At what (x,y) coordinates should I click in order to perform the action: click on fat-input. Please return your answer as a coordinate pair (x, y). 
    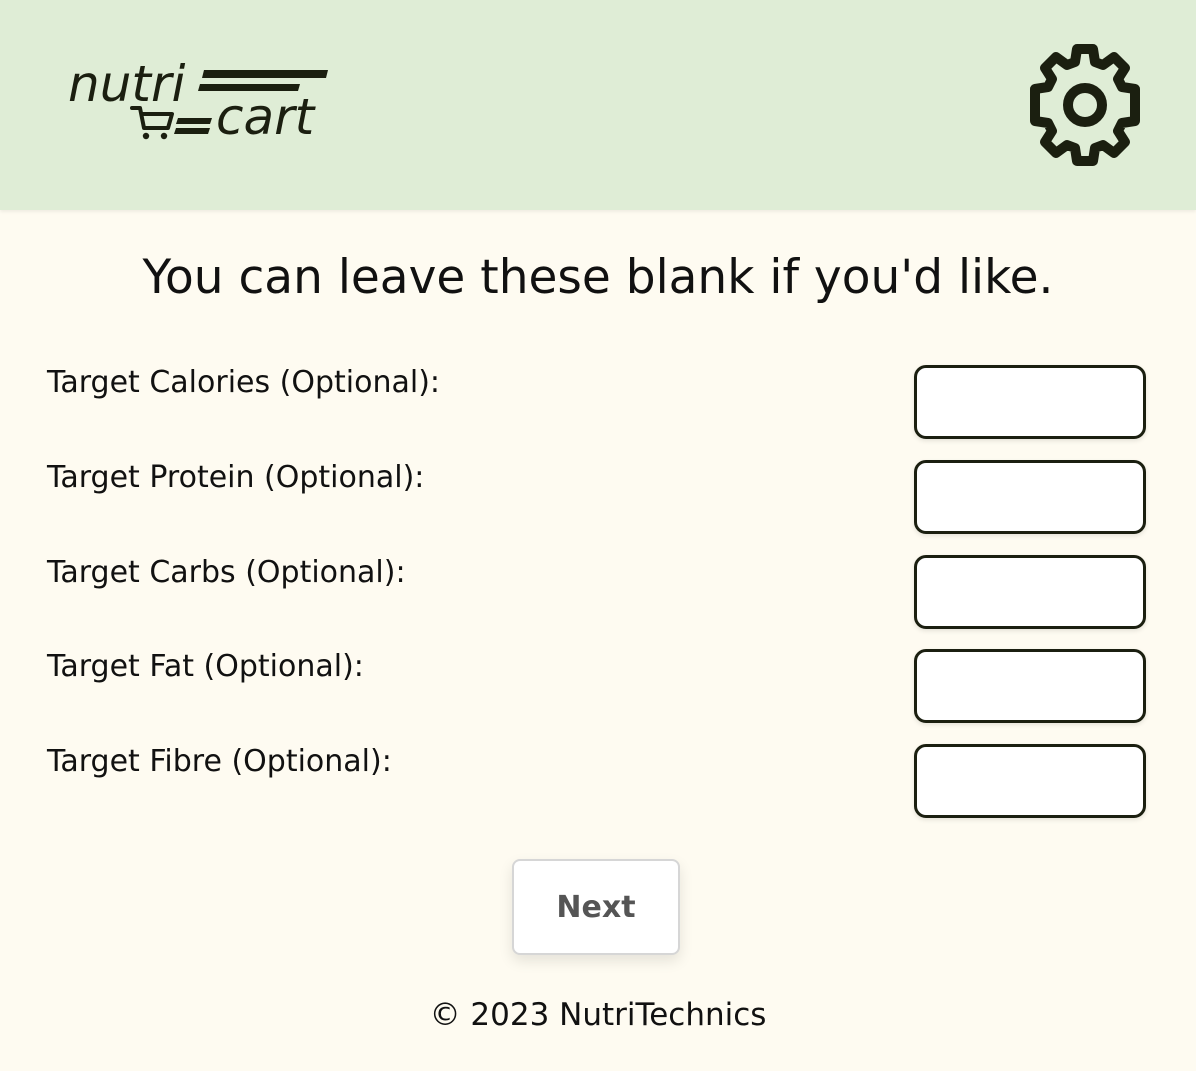
    Looking at the image, I should click on (1030, 686).